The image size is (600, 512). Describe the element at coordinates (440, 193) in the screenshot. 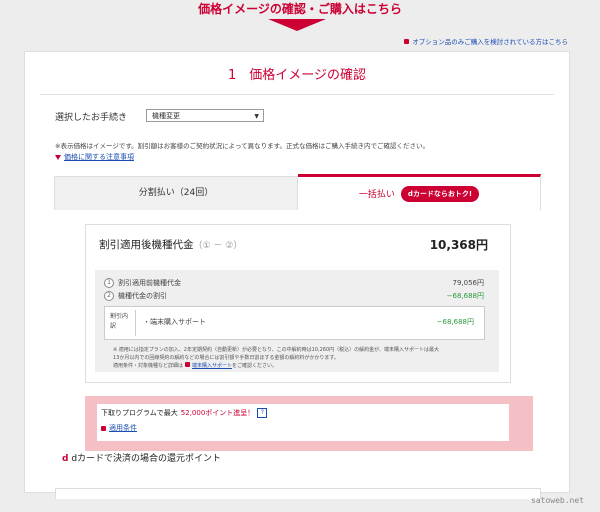

I see `dcard-badge: dカードならおトク!` at that location.